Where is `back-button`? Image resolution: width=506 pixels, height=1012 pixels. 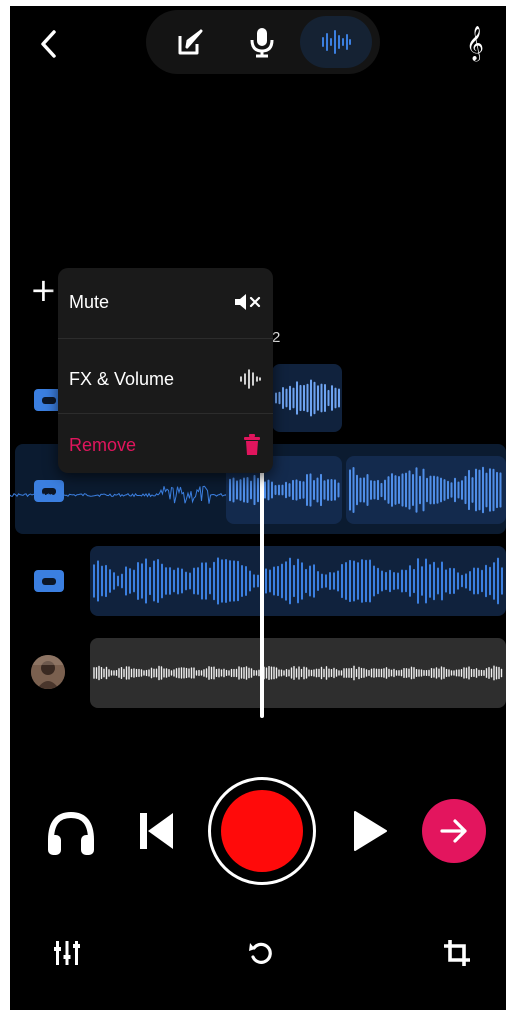
back-button is located at coordinates (49, 44).